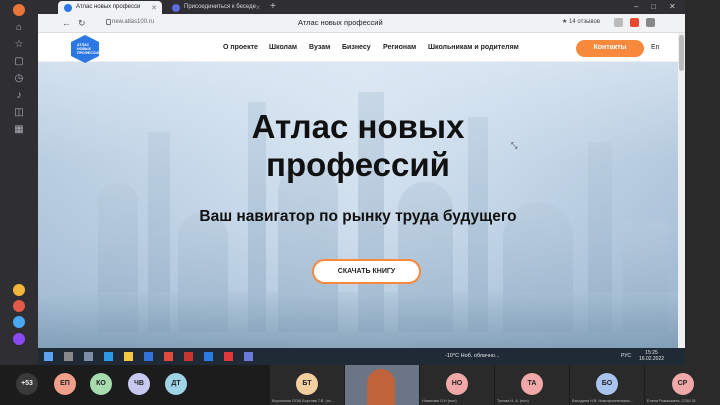 Image resolution: width=720 pixels, height=405 pixels. What do you see at coordinates (133, 23) in the screenshot?
I see `url-field: new.atlas100.ru` at bounding box center [133, 23].